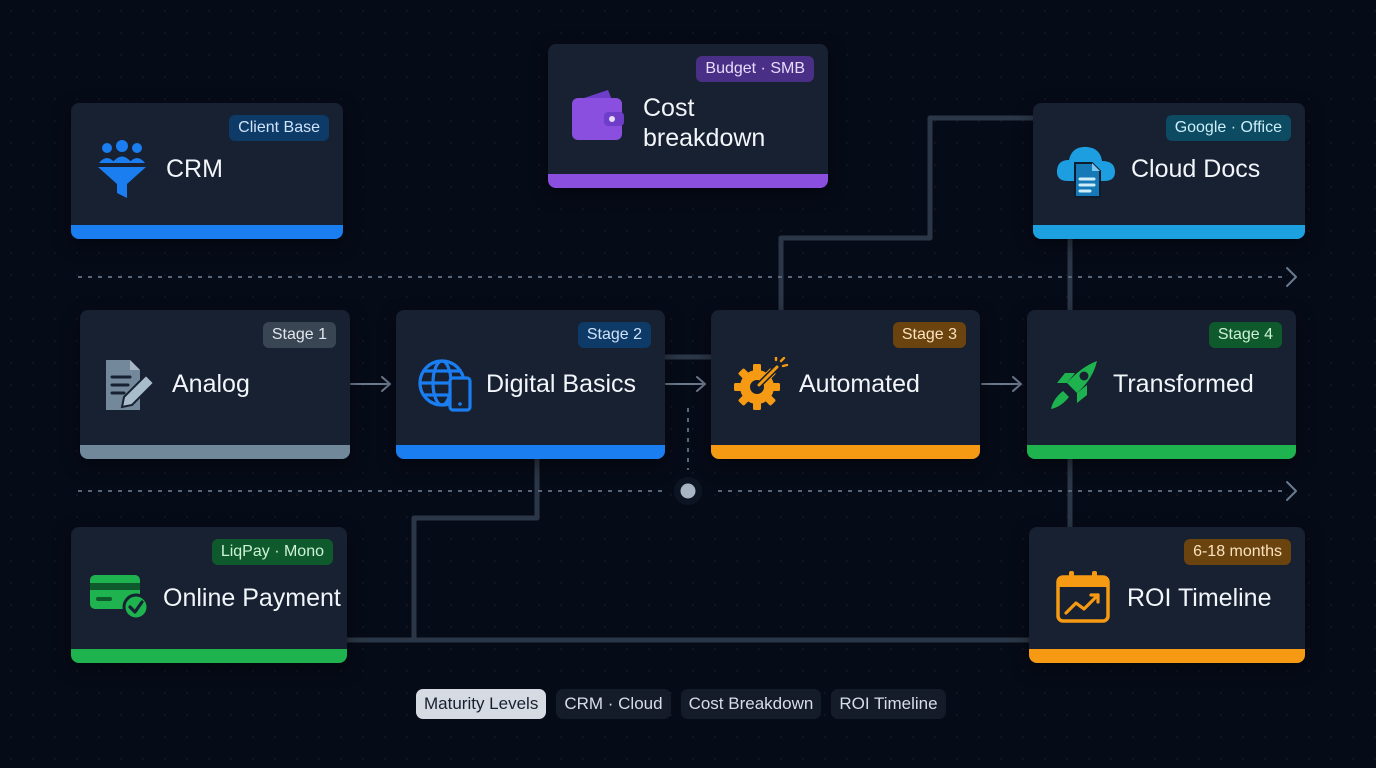 This screenshot has height=768, width=1376. I want to click on tab-maturity-levels: Maturity Levels, so click(481, 704).